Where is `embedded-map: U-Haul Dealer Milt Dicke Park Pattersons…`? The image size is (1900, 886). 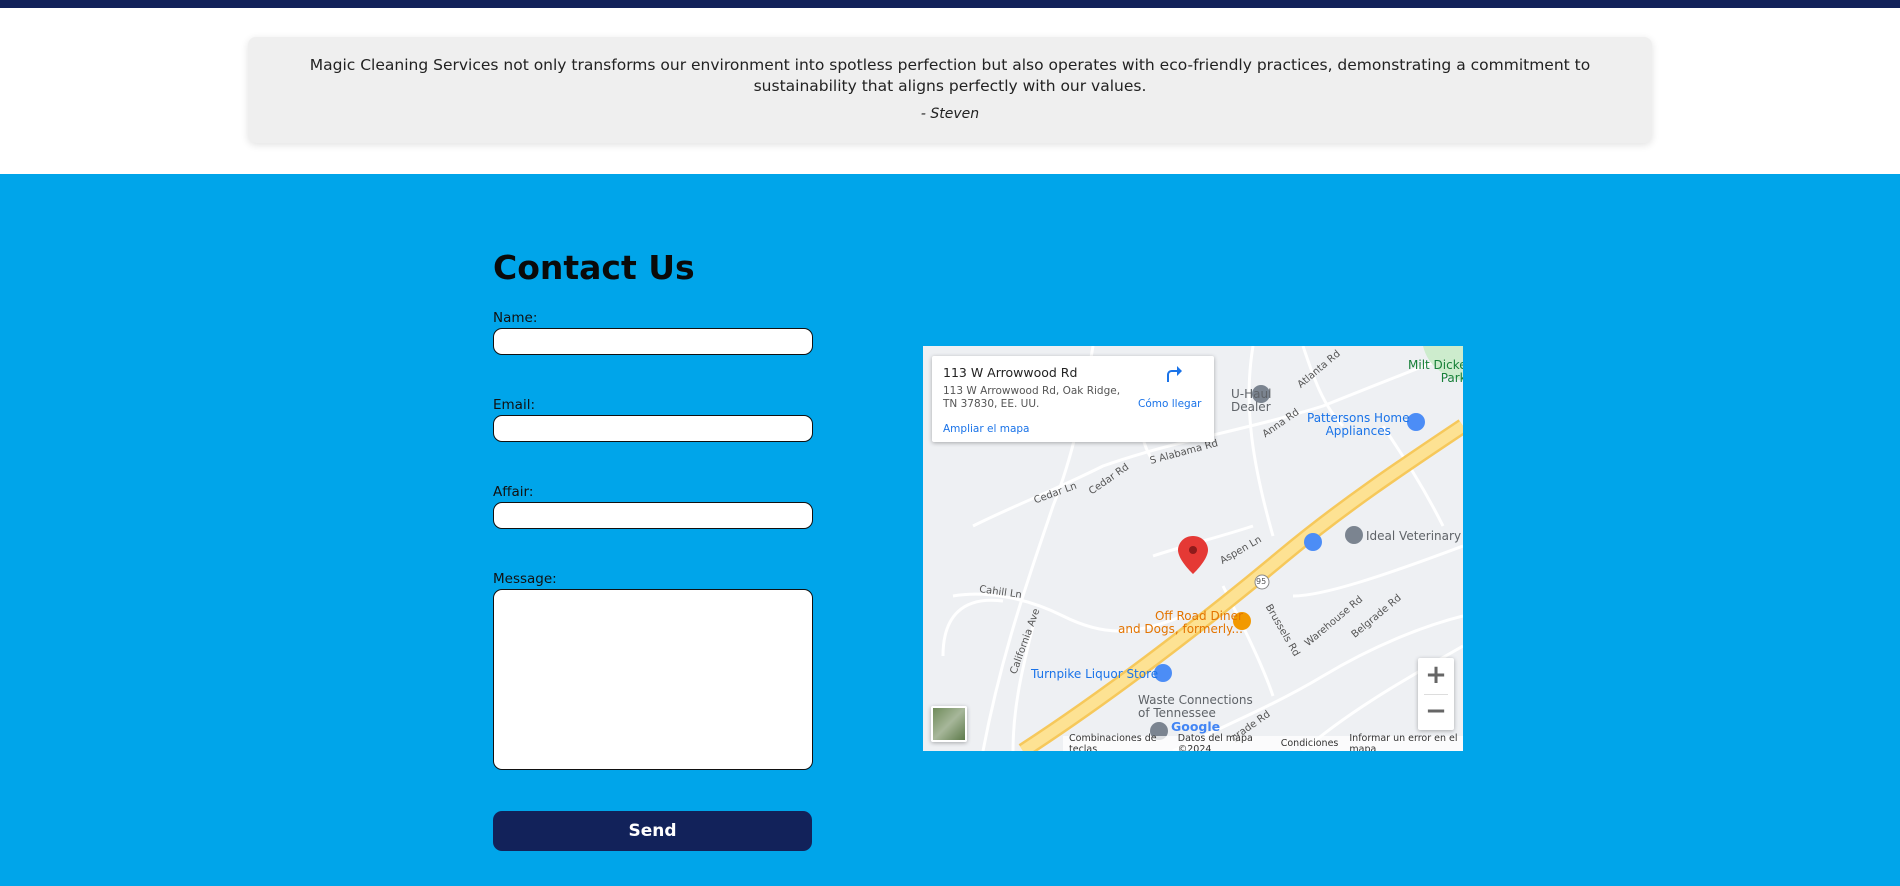 embedded-map: U-Haul Dealer Milt Dicke Park Pattersons… is located at coordinates (1193, 548).